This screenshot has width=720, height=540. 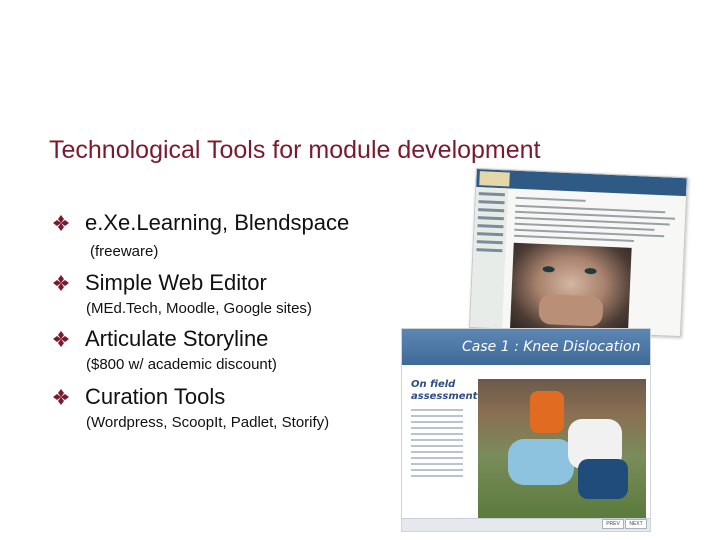 What do you see at coordinates (155, 396) in the screenshot?
I see `bullet-label: Curation Tools` at bounding box center [155, 396].